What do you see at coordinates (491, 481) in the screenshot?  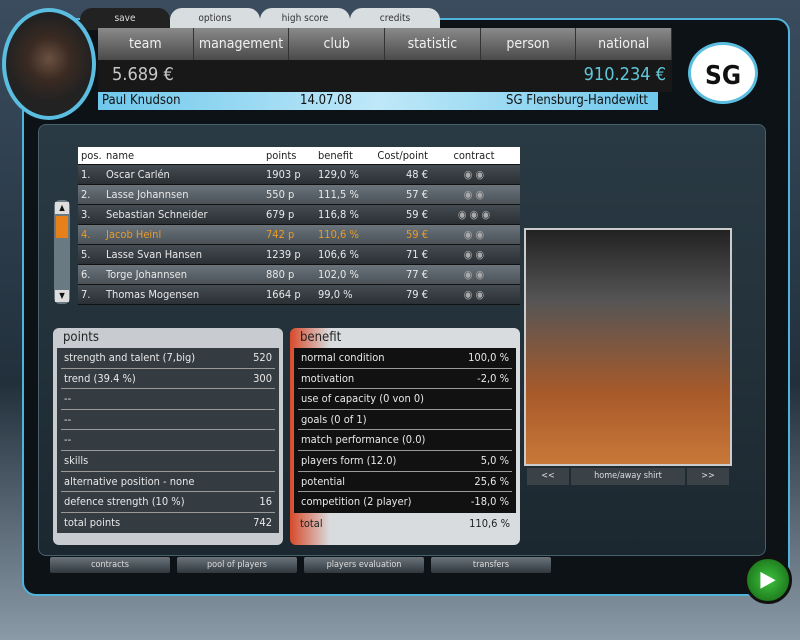 I see `row-value: 25,6 %` at bounding box center [491, 481].